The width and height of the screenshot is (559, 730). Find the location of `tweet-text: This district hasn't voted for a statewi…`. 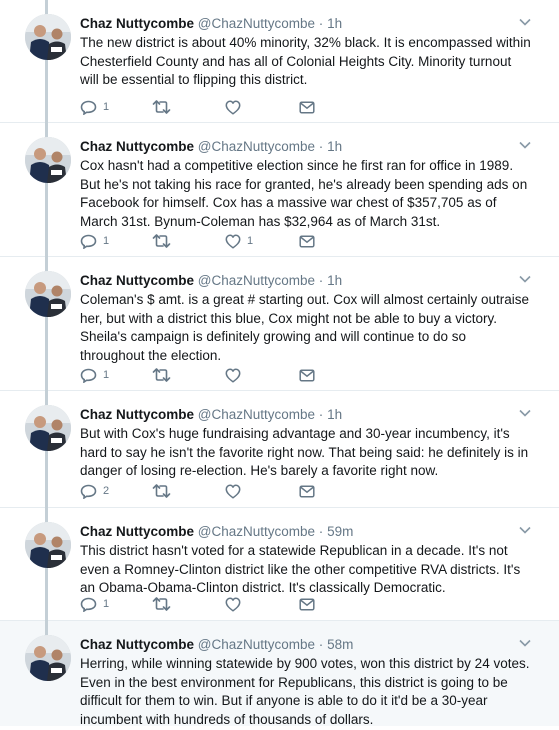

tweet-text: This district hasn't voted for a statewi… is located at coordinates (300, 569).